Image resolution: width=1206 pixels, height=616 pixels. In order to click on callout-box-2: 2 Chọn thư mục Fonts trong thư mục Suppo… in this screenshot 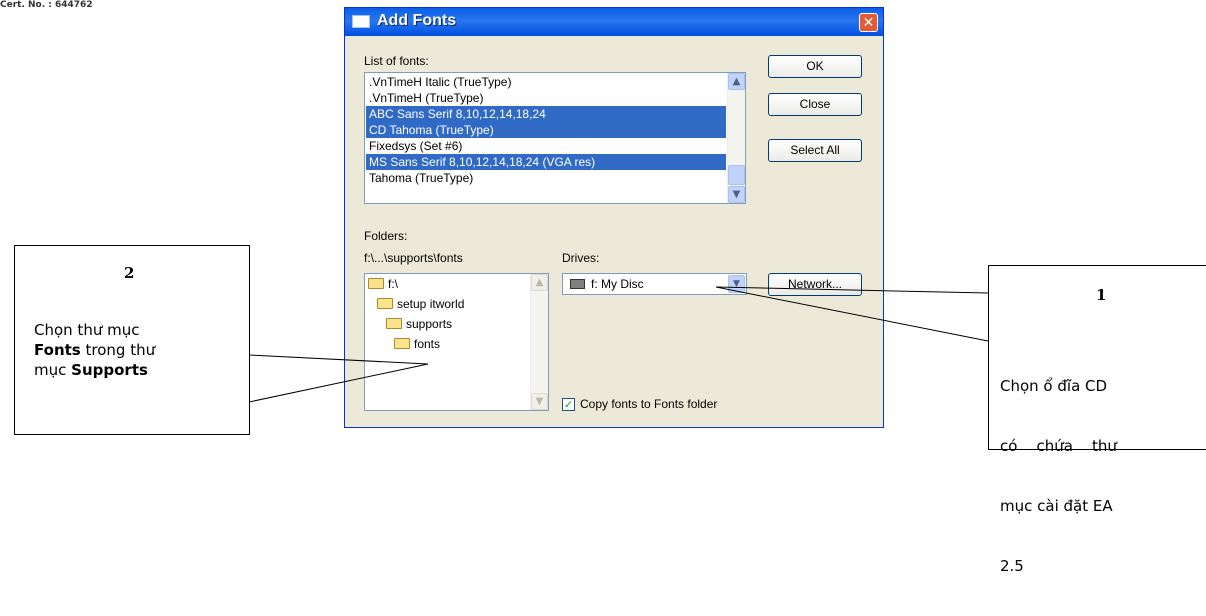, I will do `click(132, 340)`.